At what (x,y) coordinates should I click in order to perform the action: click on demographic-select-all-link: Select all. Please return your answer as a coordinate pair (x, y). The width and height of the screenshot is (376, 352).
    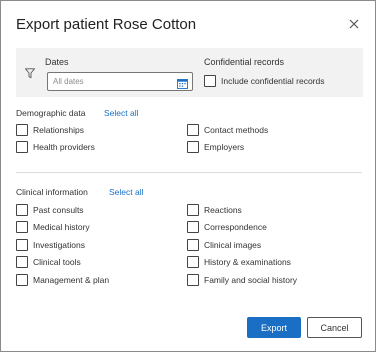
    Looking at the image, I should click on (121, 113).